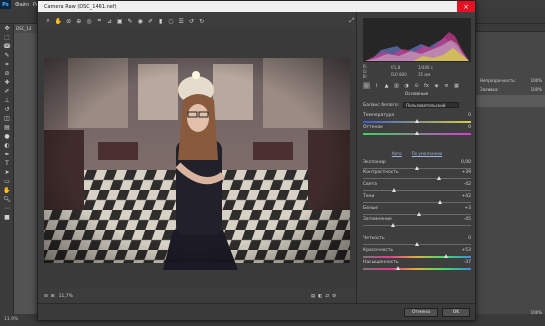 This screenshot has width=545, height=326. What do you see at coordinates (386, 85) in the screenshot?
I see `detail-tab-icon: ▲` at bounding box center [386, 85].